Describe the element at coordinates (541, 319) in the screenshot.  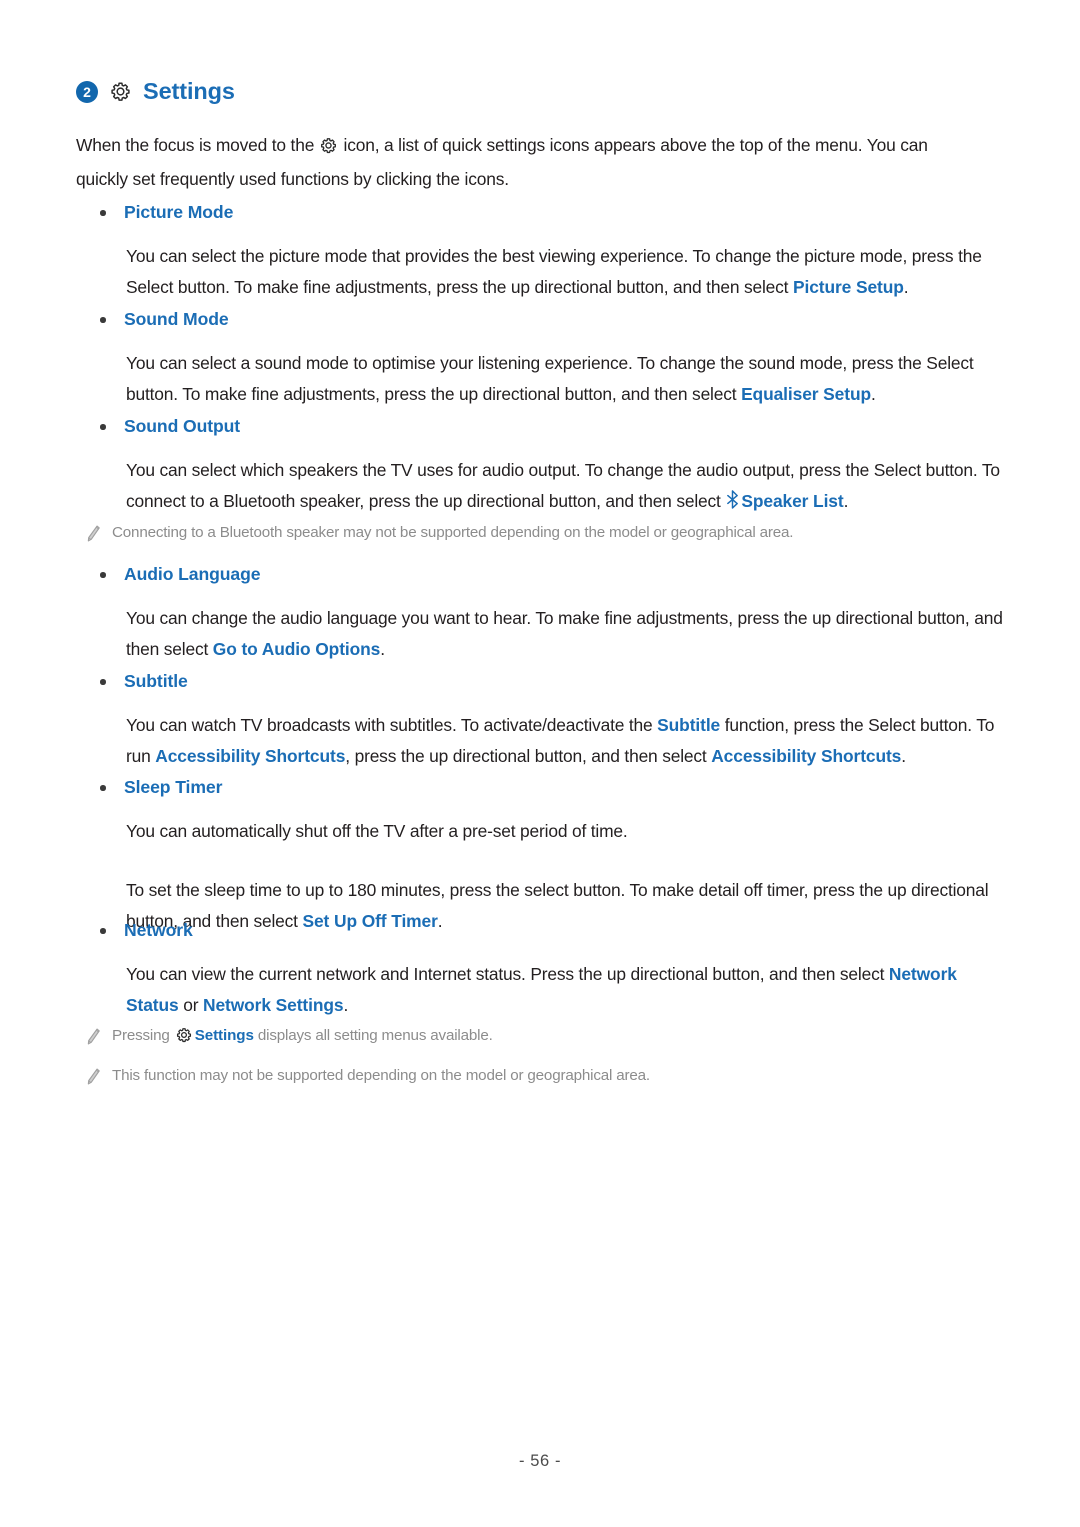
I see `settings-item-heading: Sound Mode` at that location.